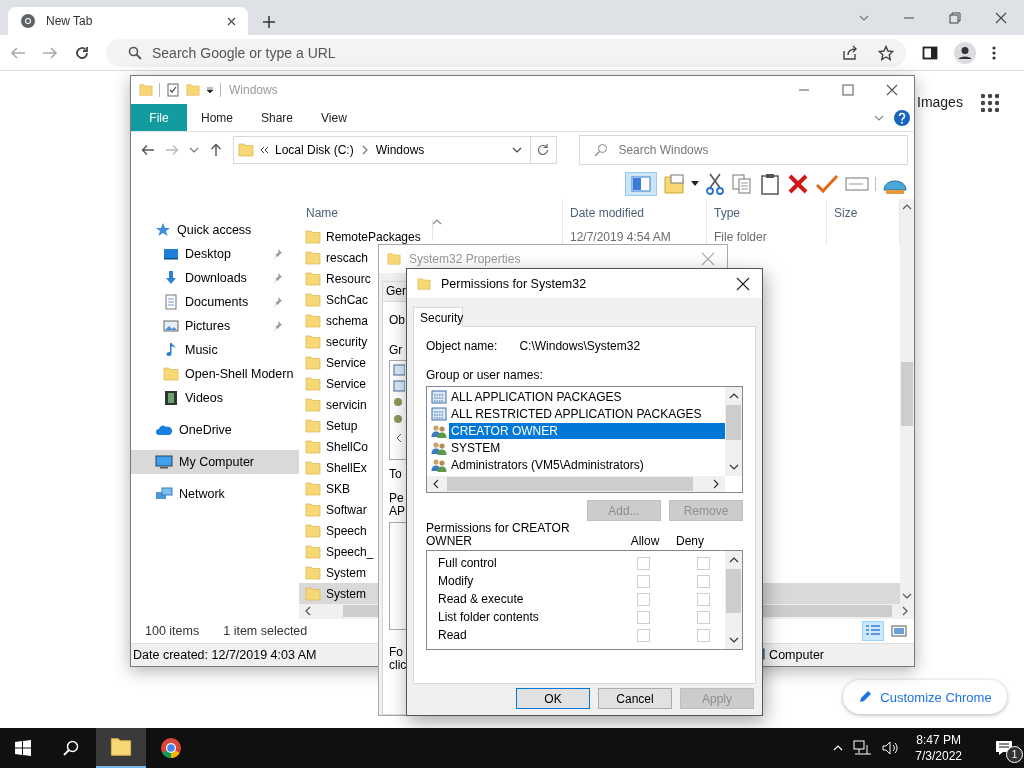  What do you see at coordinates (346, 509) in the screenshot?
I see `file-name: Softwar` at bounding box center [346, 509].